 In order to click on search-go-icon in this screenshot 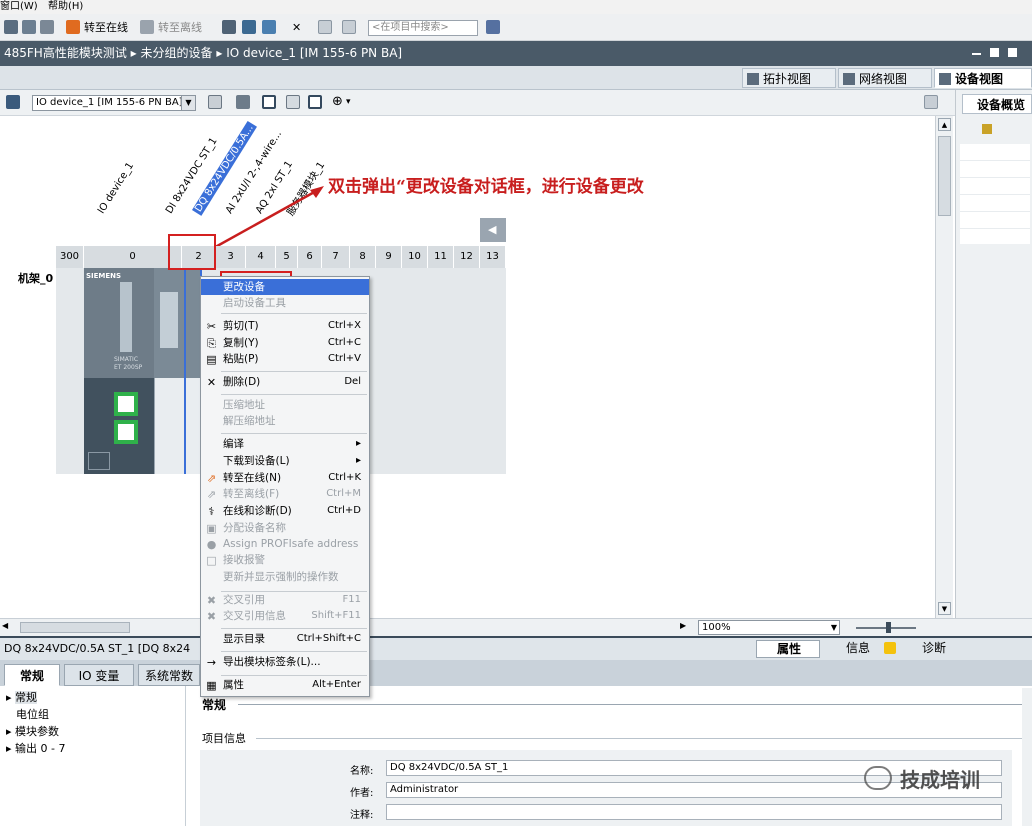, I will do `click(493, 27)`.